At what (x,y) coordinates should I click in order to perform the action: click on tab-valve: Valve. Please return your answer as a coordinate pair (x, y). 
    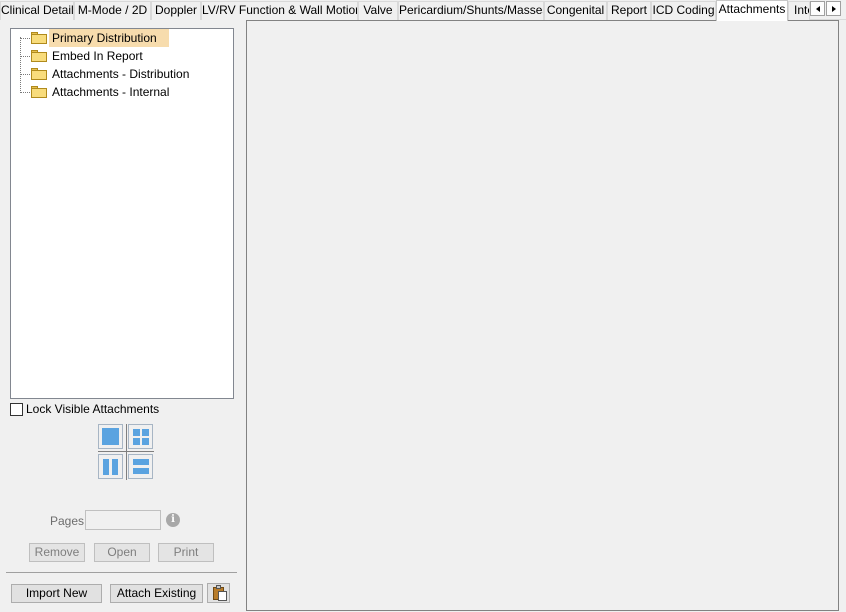
    Looking at the image, I should click on (378, 10).